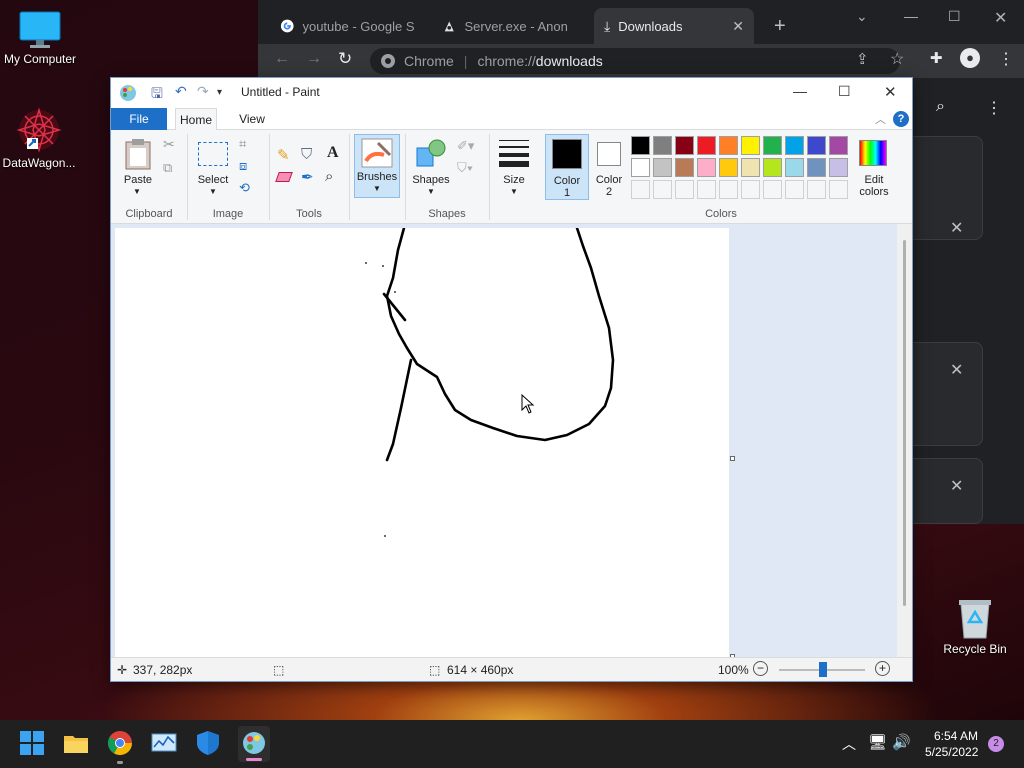  Describe the element at coordinates (567, 167) in the screenshot. I see `color1-button: Color 1` at that location.